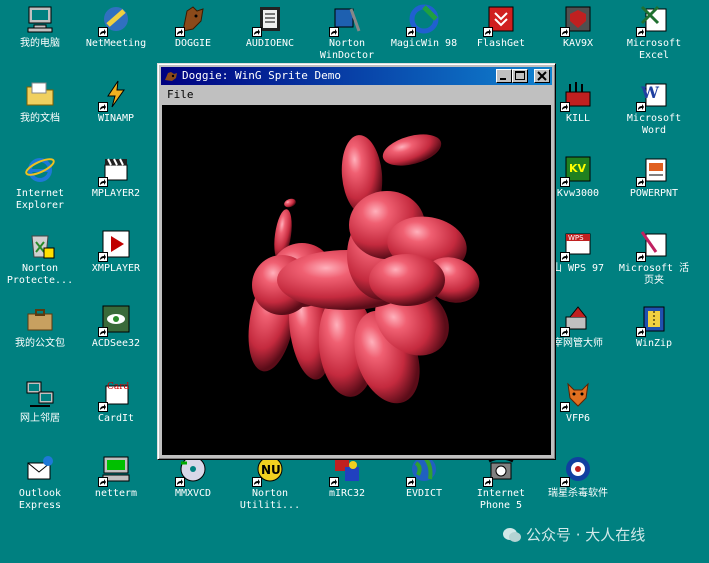  I want to click on desktop-icon-kav9x: KAV9X, so click(578, 26).